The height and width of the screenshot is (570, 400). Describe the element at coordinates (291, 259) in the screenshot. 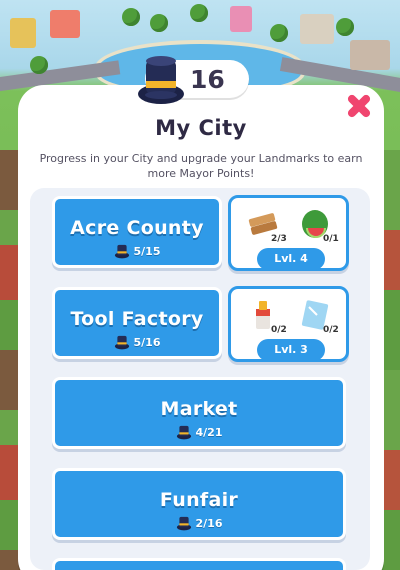

I see `level-badge: Lvl. 4` at that location.